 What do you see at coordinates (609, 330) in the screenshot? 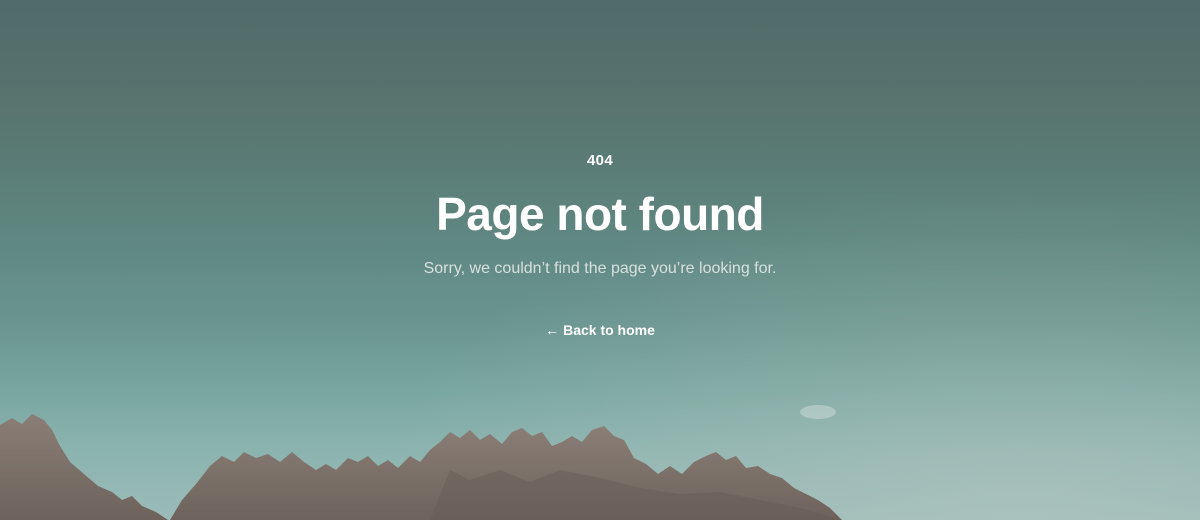
I see `back-to-home-label: Back to home` at bounding box center [609, 330].